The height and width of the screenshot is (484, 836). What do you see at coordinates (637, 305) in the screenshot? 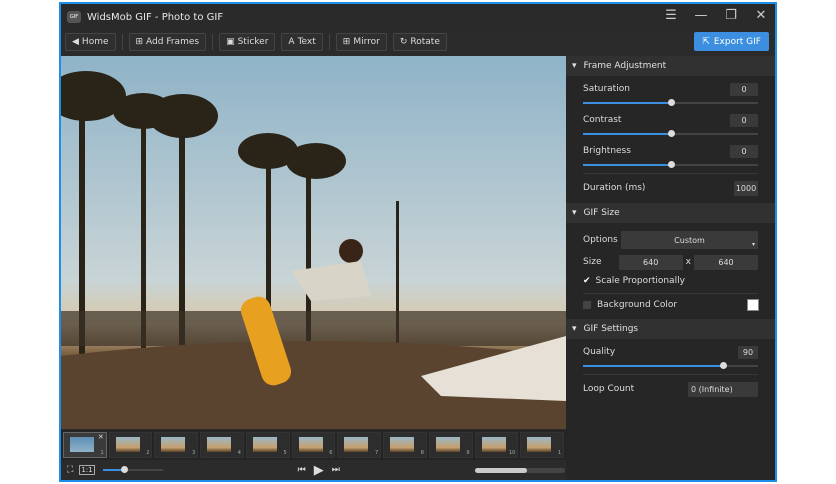
I see `background-color-label: Background Color` at bounding box center [637, 305].